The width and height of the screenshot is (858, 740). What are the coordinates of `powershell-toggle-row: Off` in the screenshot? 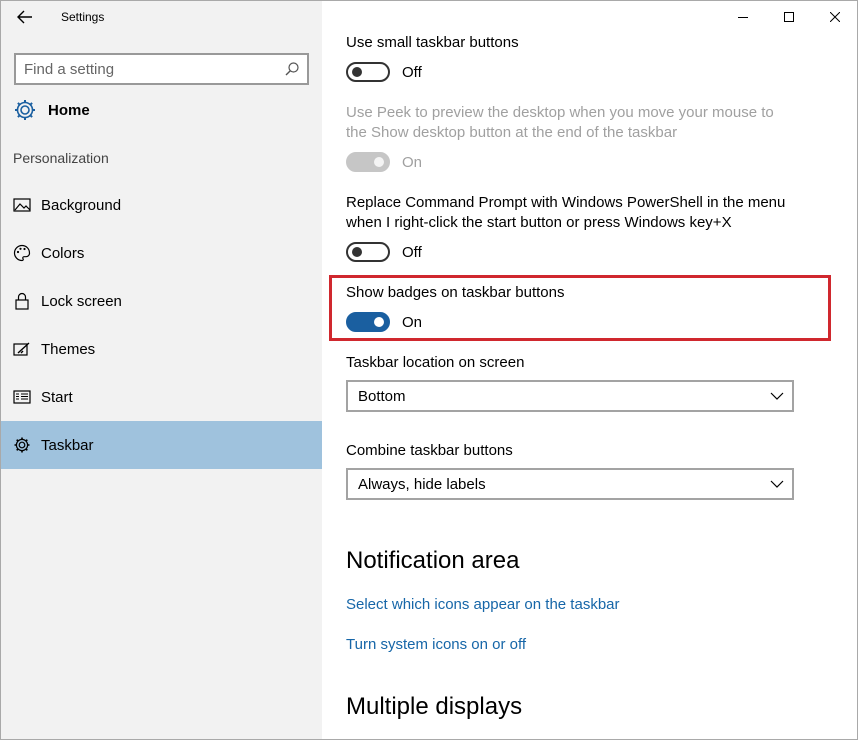 It's located at (384, 252).